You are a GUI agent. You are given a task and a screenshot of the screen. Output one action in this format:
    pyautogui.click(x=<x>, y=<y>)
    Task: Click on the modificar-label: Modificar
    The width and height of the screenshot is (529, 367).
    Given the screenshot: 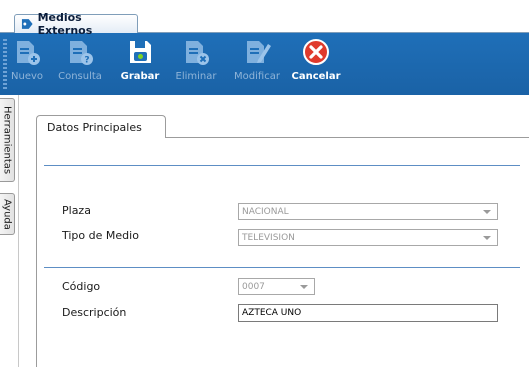 What is the action you would take?
    pyautogui.click(x=257, y=76)
    